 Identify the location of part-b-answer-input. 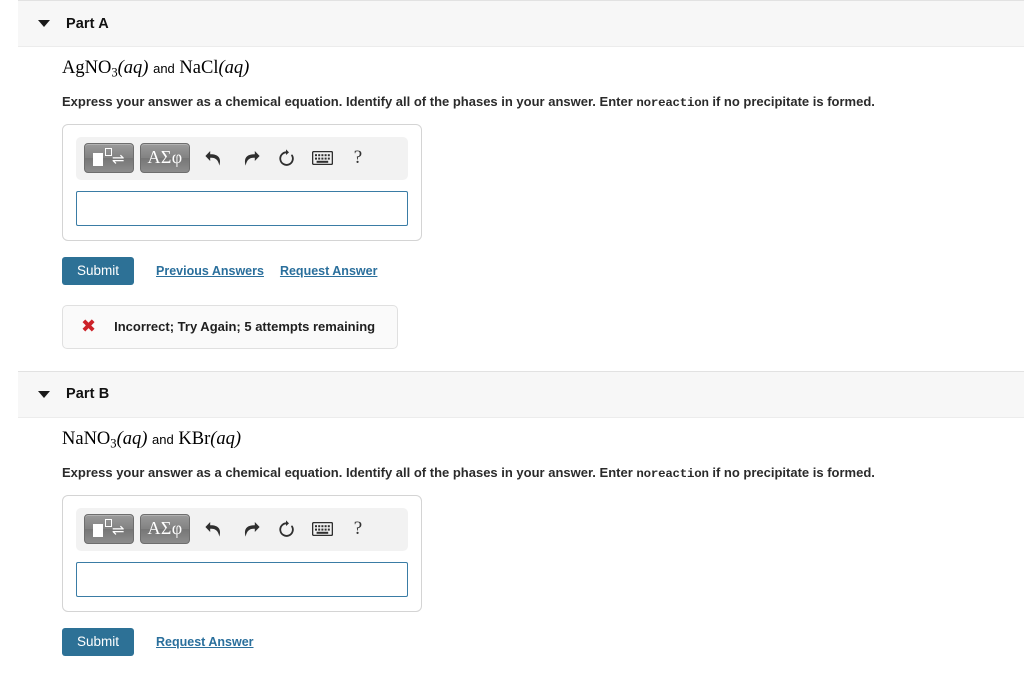
(242, 579).